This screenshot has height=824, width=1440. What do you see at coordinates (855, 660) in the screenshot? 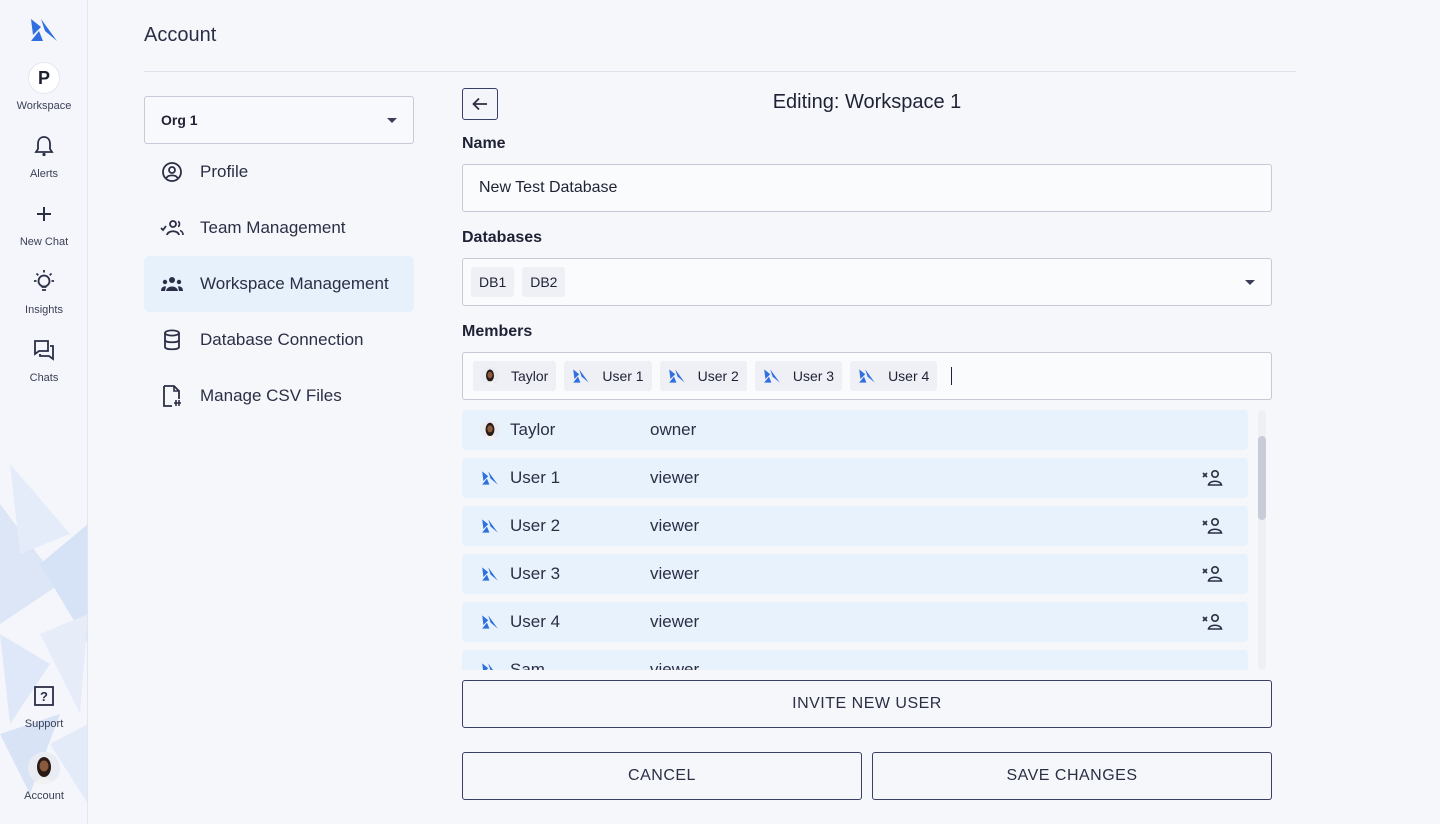
I see `list-item: Sam viewer` at bounding box center [855, 660].